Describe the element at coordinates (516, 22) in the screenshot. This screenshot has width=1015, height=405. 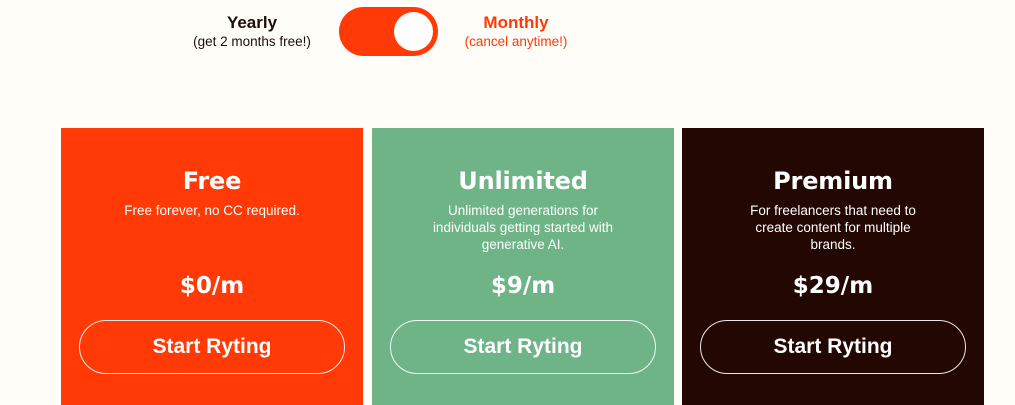
I see `monthly-label: Monthly` at that location.